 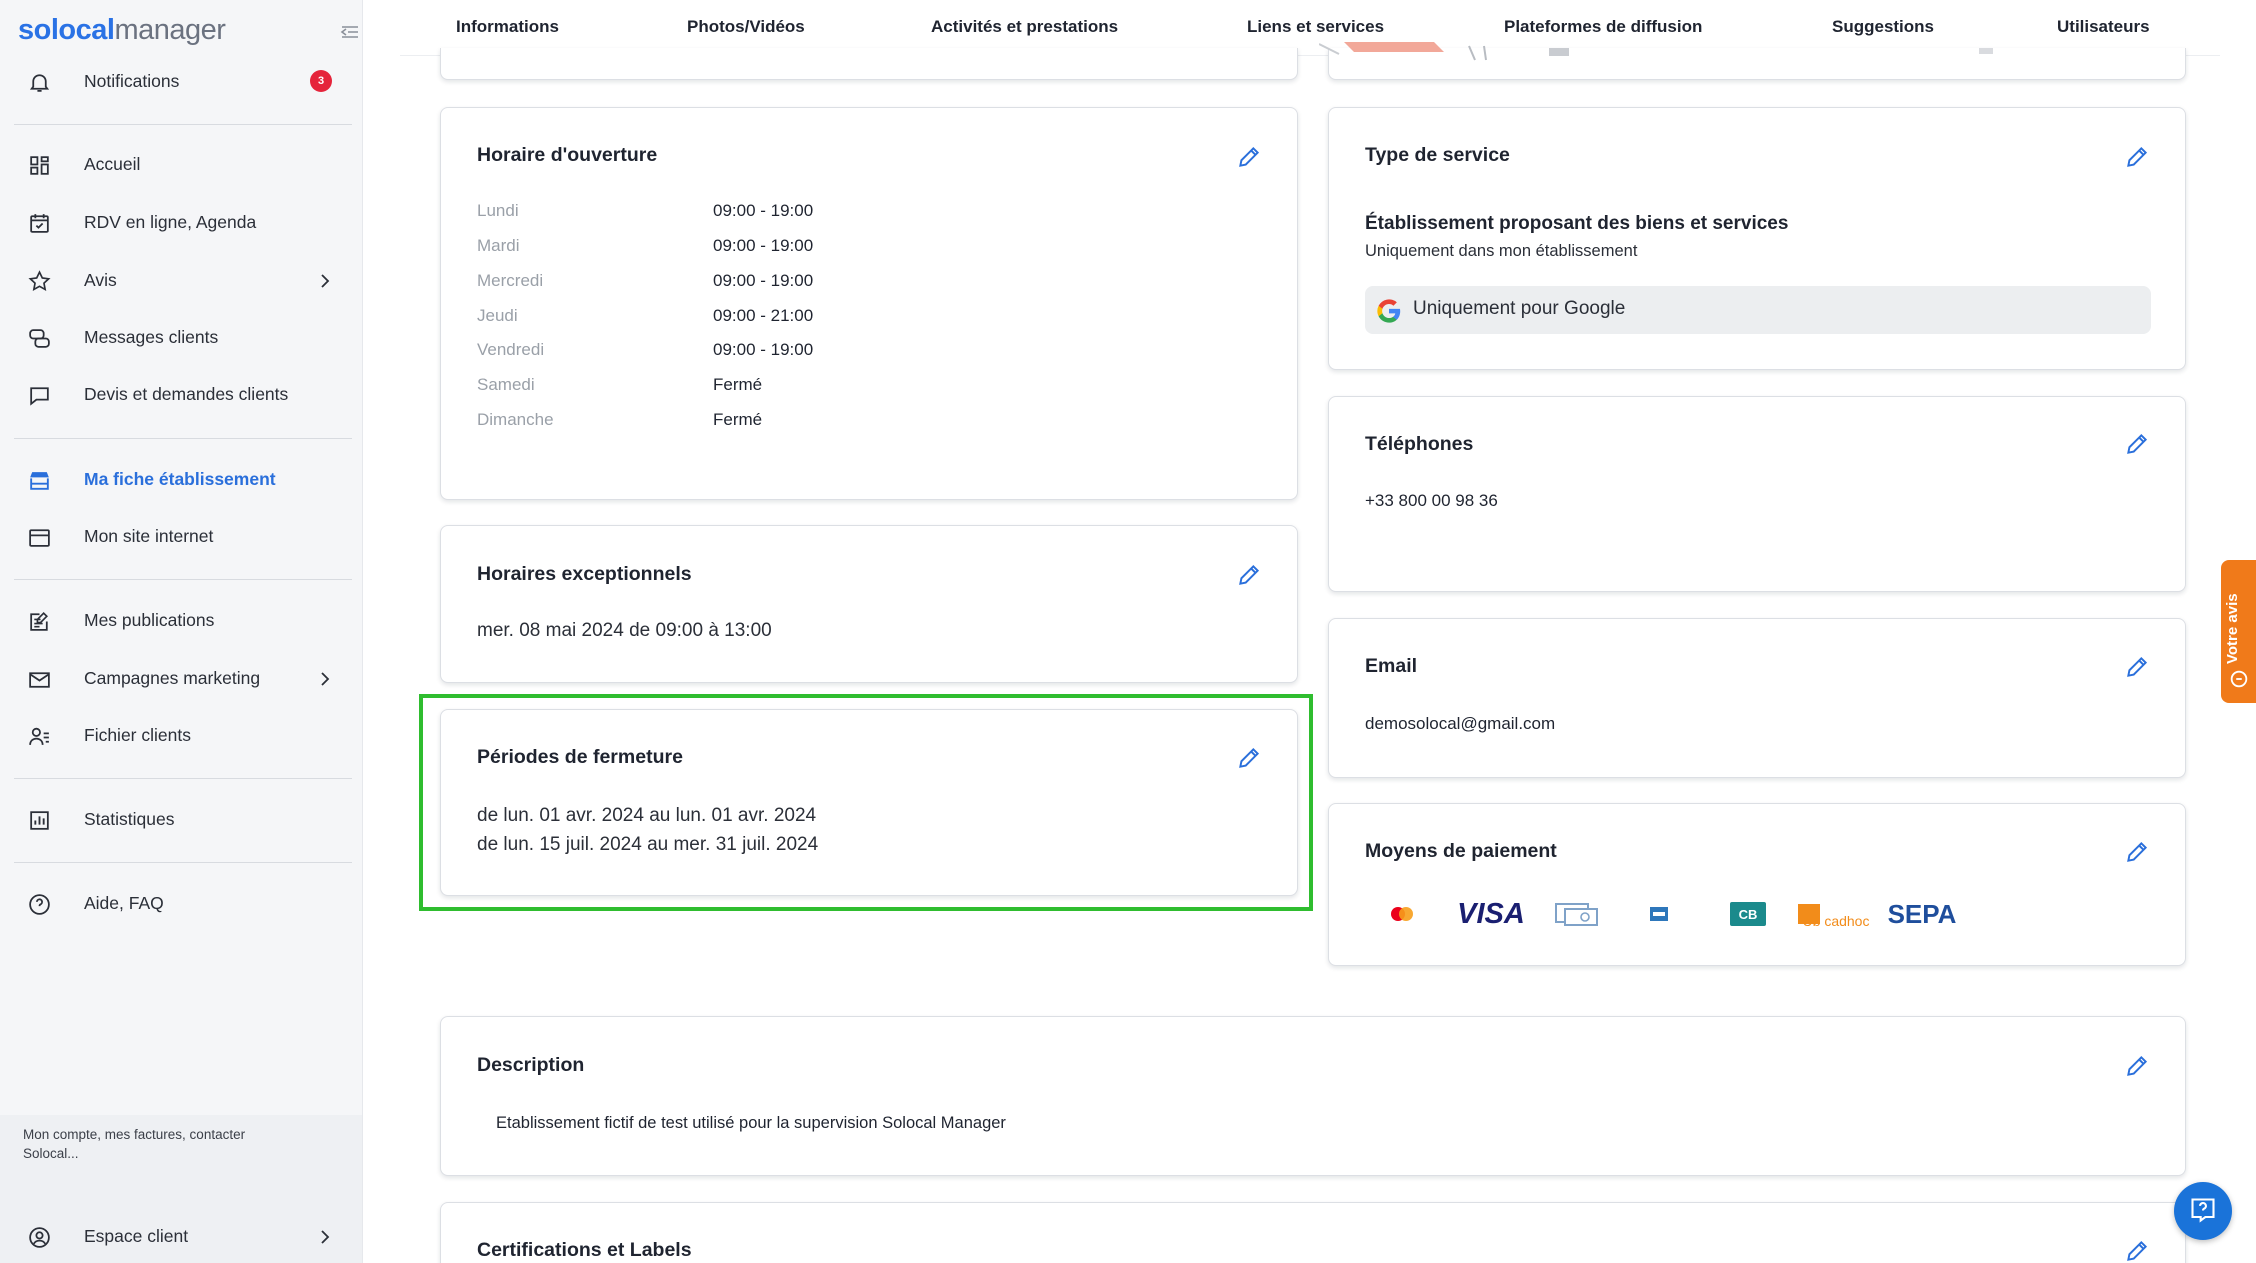 I want to click on day-label: Mercredi, so click(x=510, y=280).